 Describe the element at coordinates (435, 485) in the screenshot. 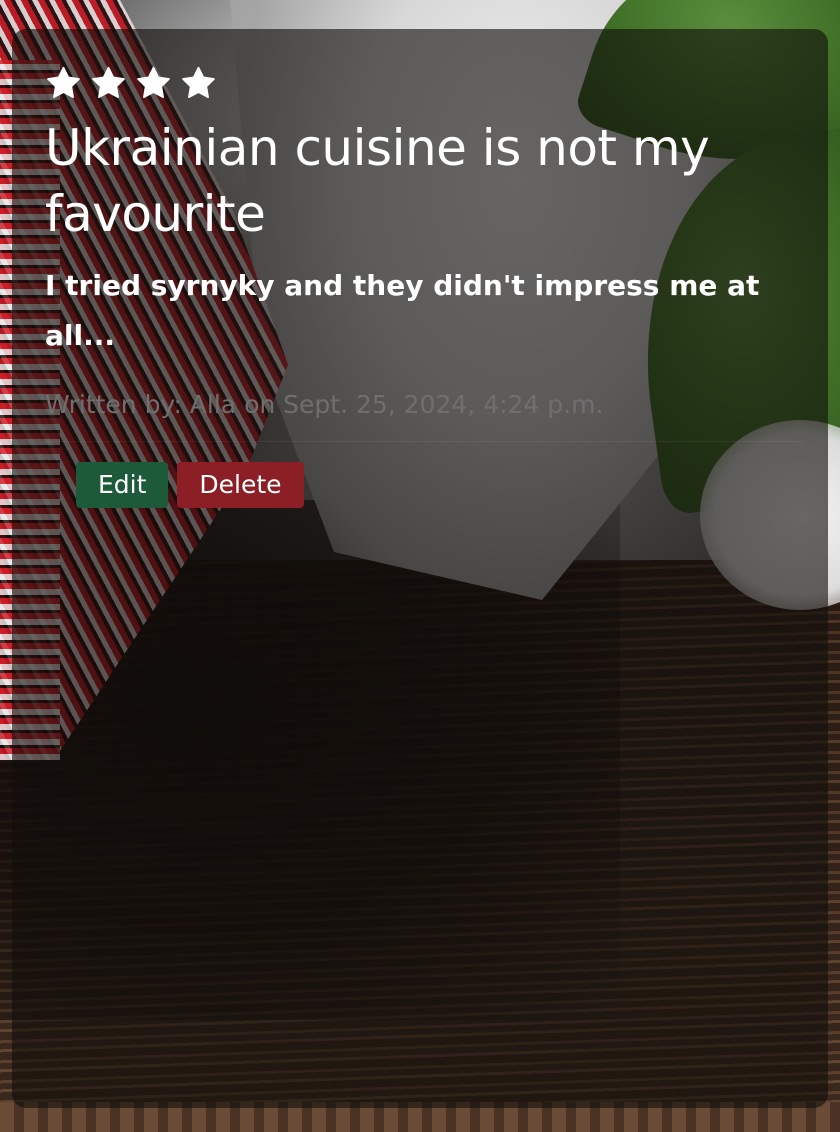

I see `review-actions: Edit Delete` at that location.